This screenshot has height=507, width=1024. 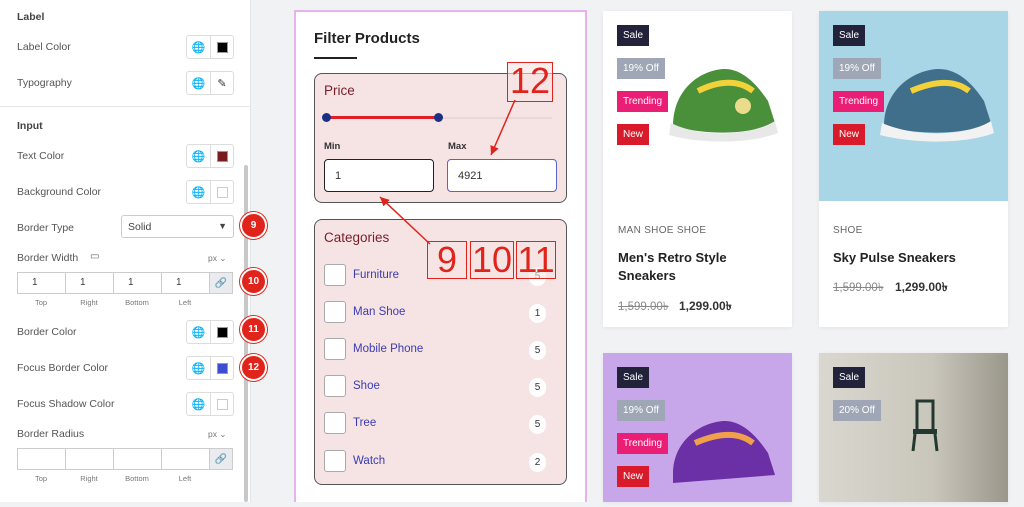 I want to click on product-name: Men's Retro Style Sneakers, so click(x=672, y=267).